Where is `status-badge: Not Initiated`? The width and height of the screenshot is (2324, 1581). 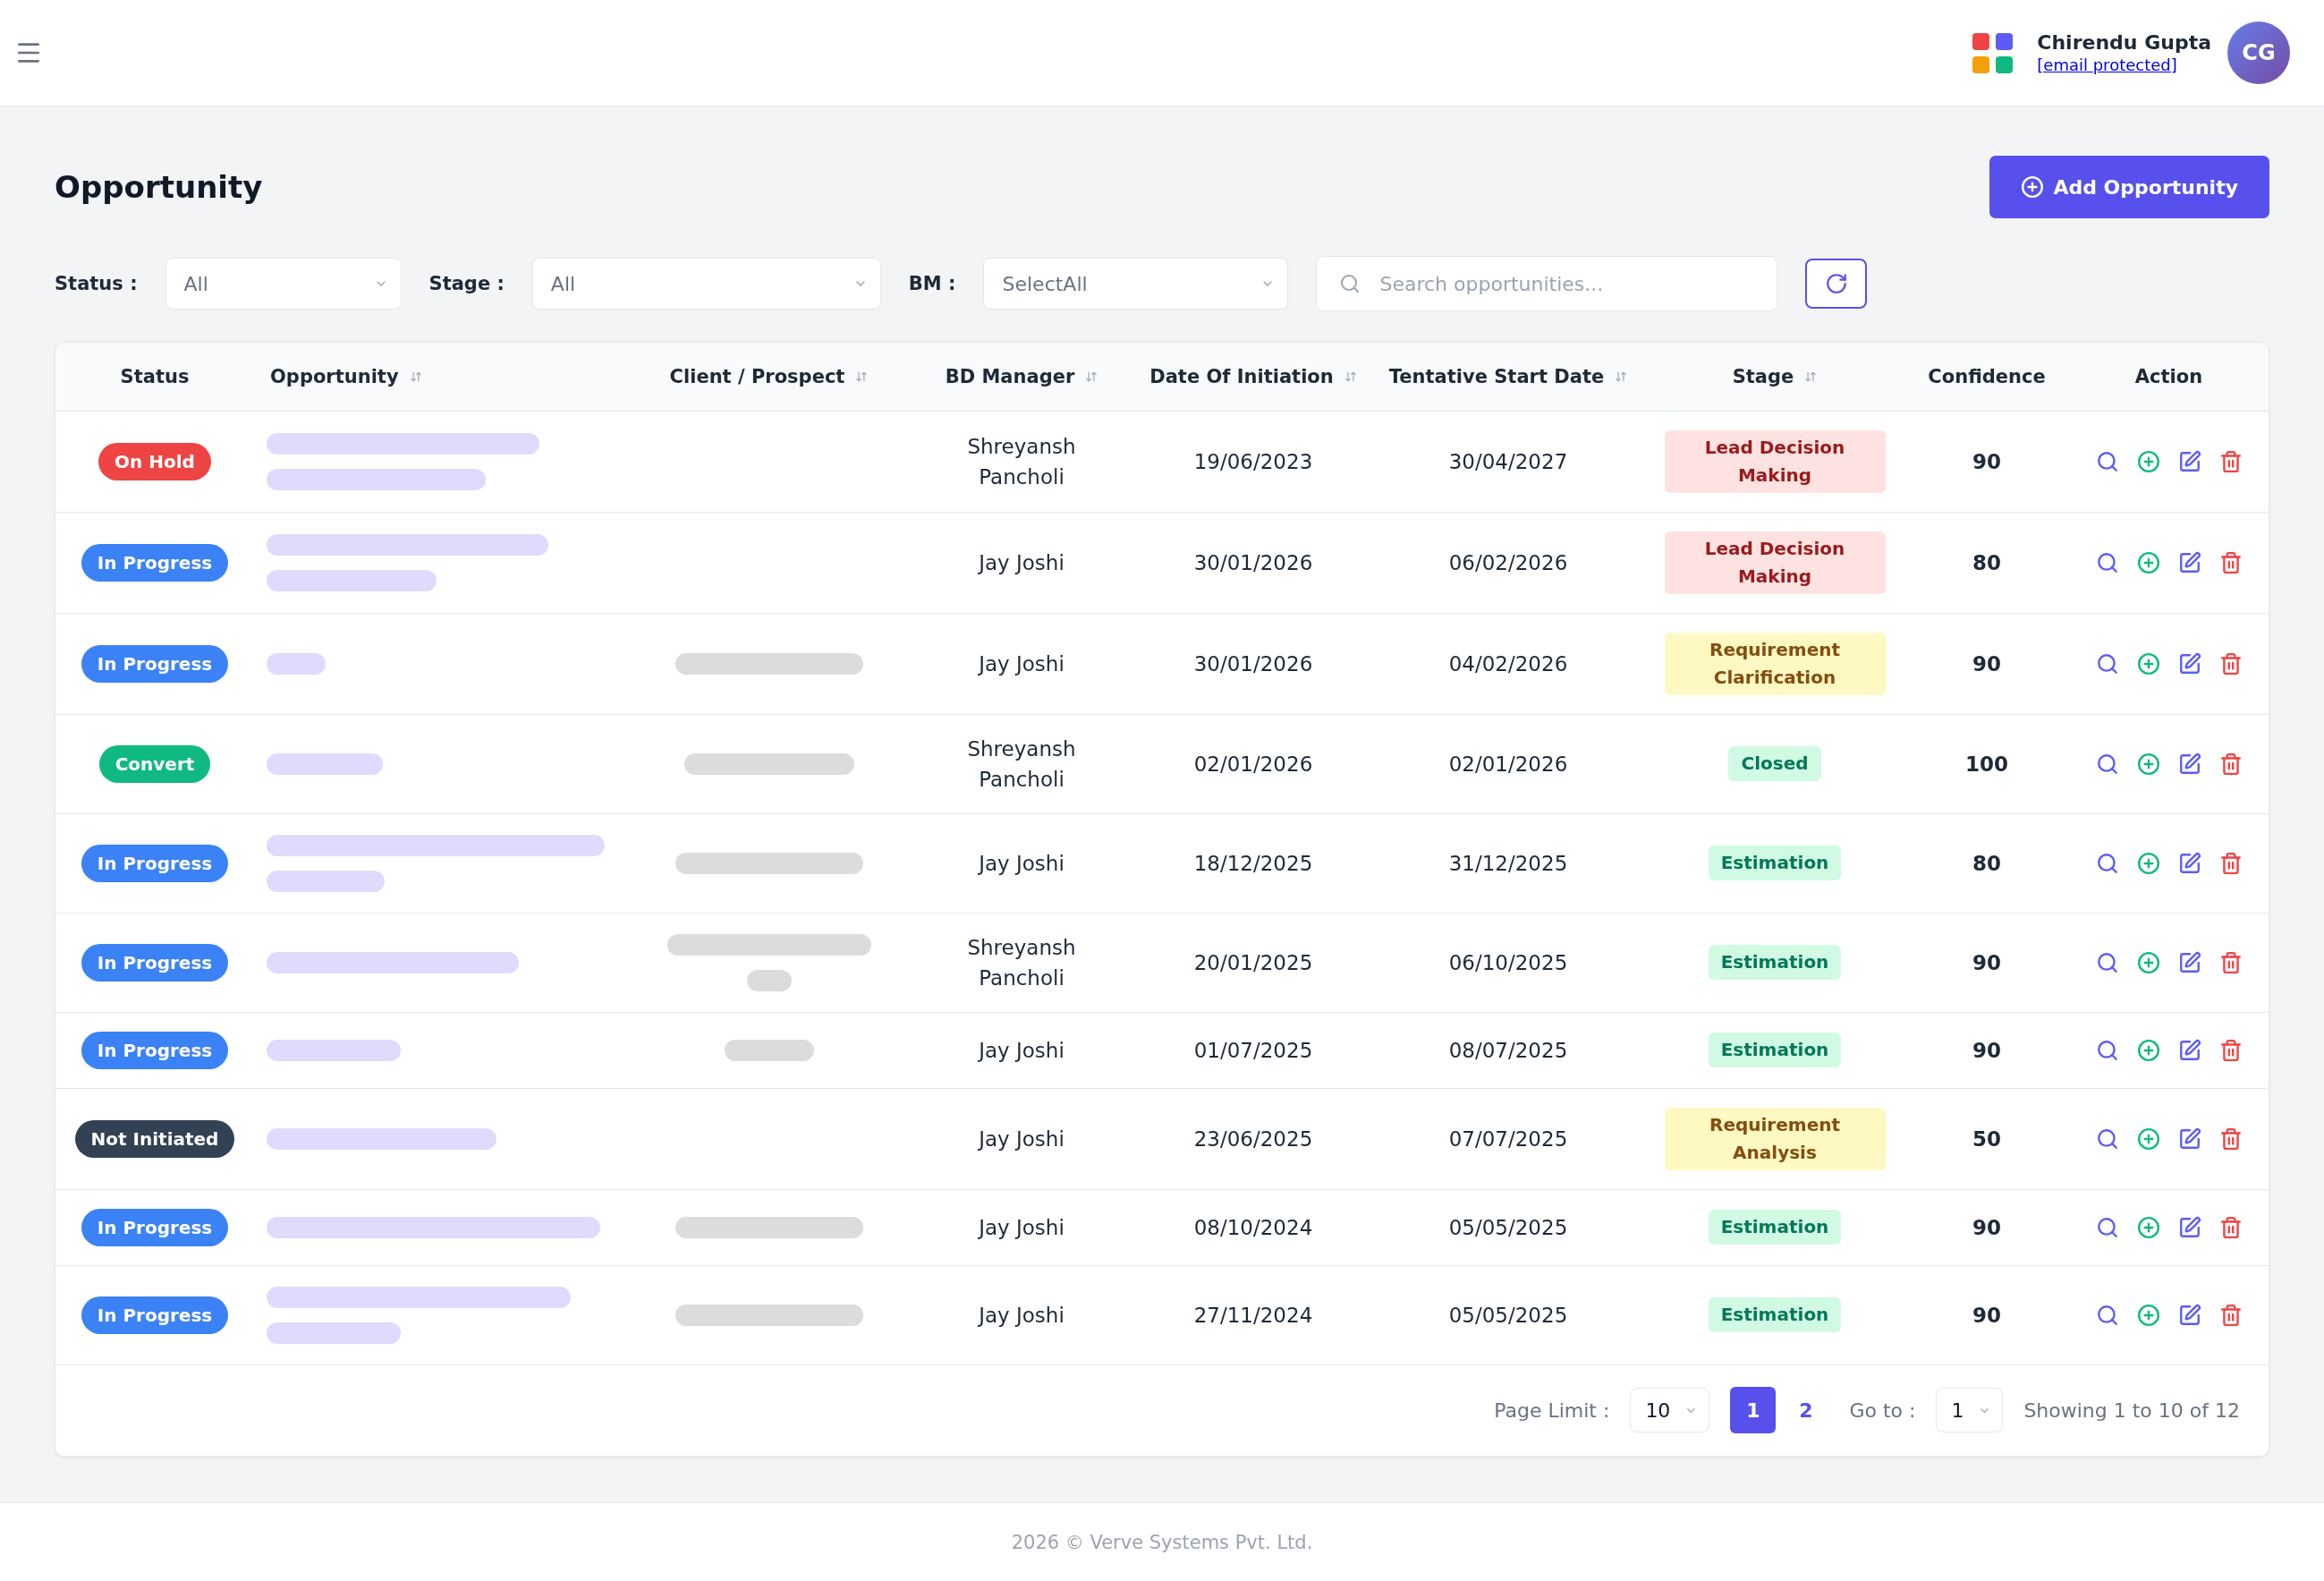 status-badge: Not Initiated is located at coordinates (154, 1138).